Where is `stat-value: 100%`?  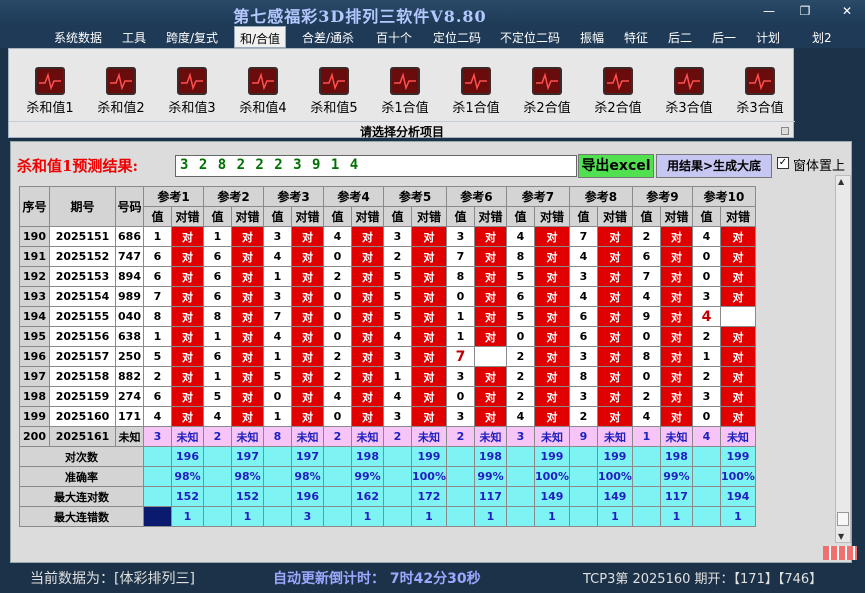
stat-value: 100% is located at coordinates (429, 476).